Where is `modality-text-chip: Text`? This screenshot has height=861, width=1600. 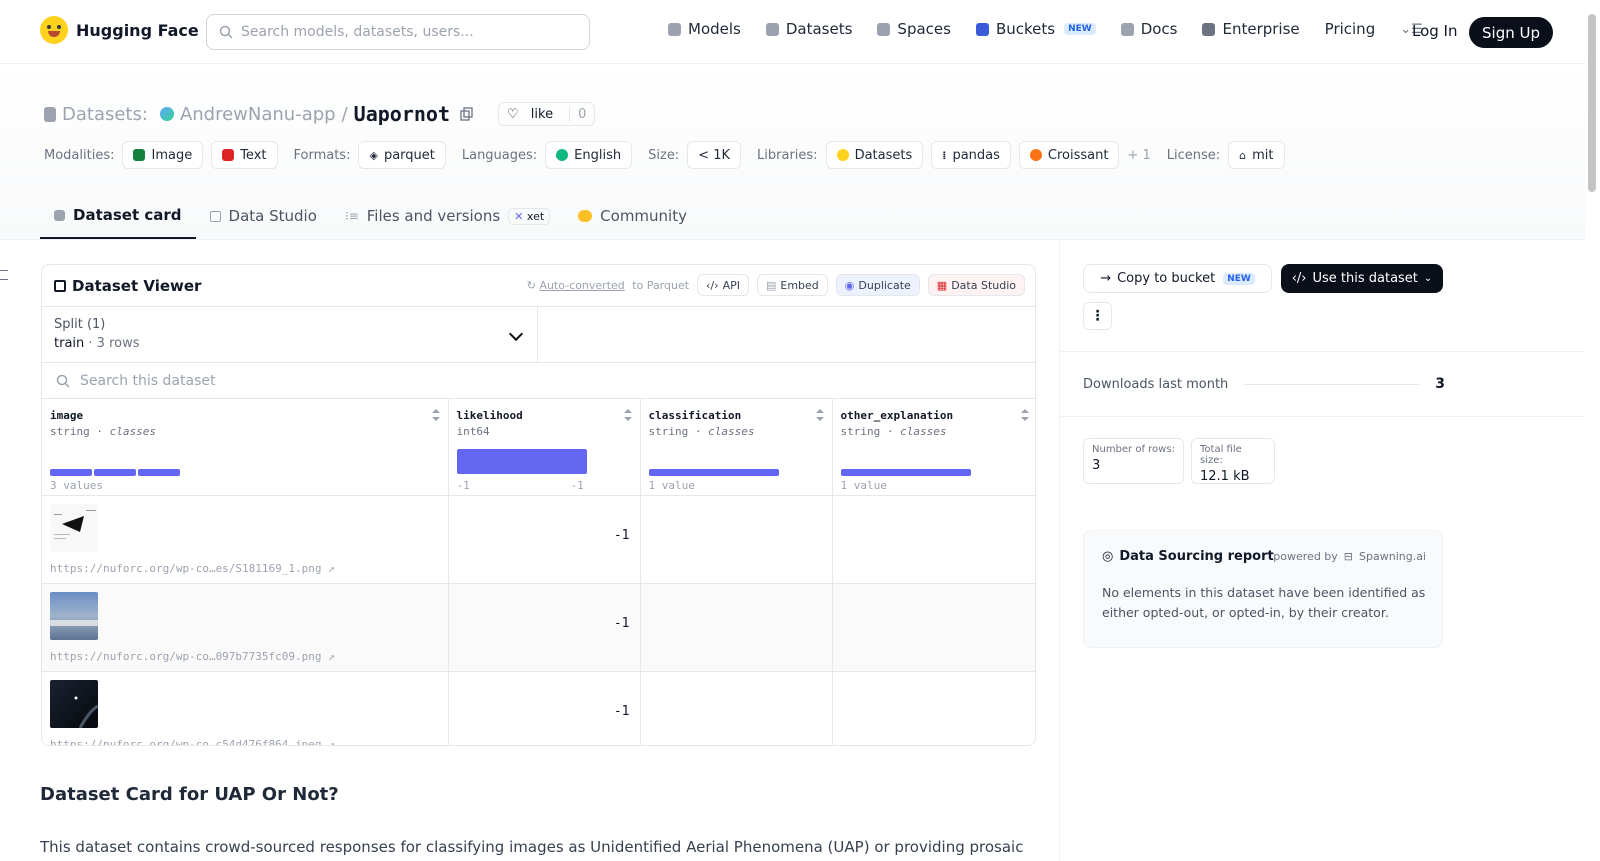
modality-text-chip: Text is located at coordinates (244, 155).